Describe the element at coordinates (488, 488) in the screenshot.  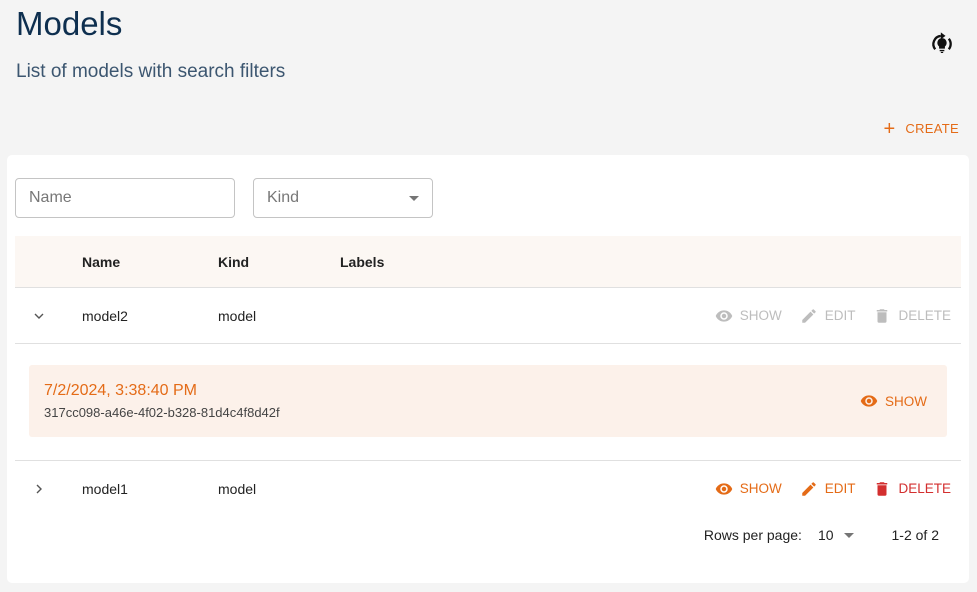
I see `table-row: model1 model SHOW EDIT DELETE` at that location.